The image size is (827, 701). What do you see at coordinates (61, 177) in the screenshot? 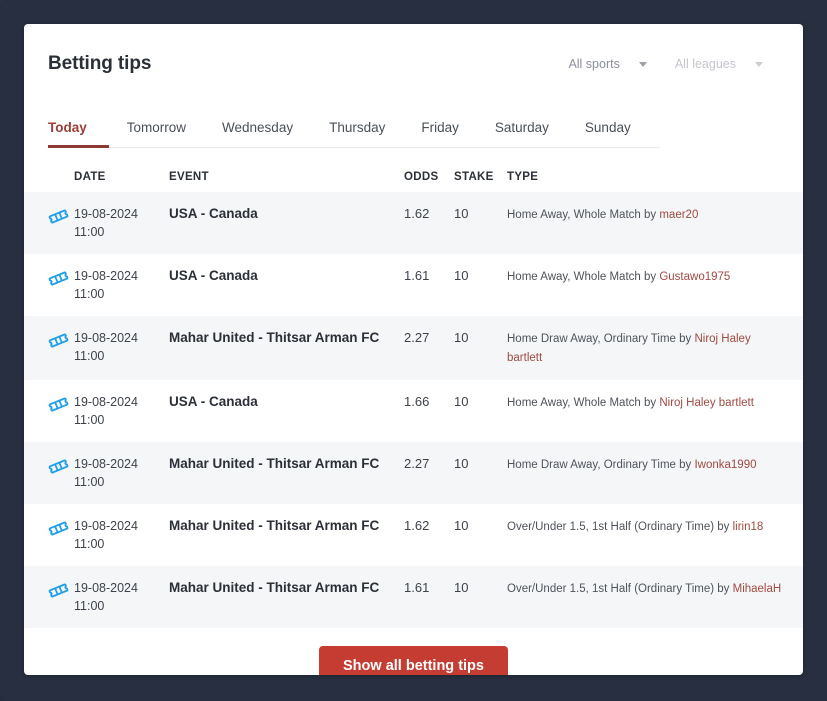
I see `table-header-icon-spacer` at bounding box center [61, 177].